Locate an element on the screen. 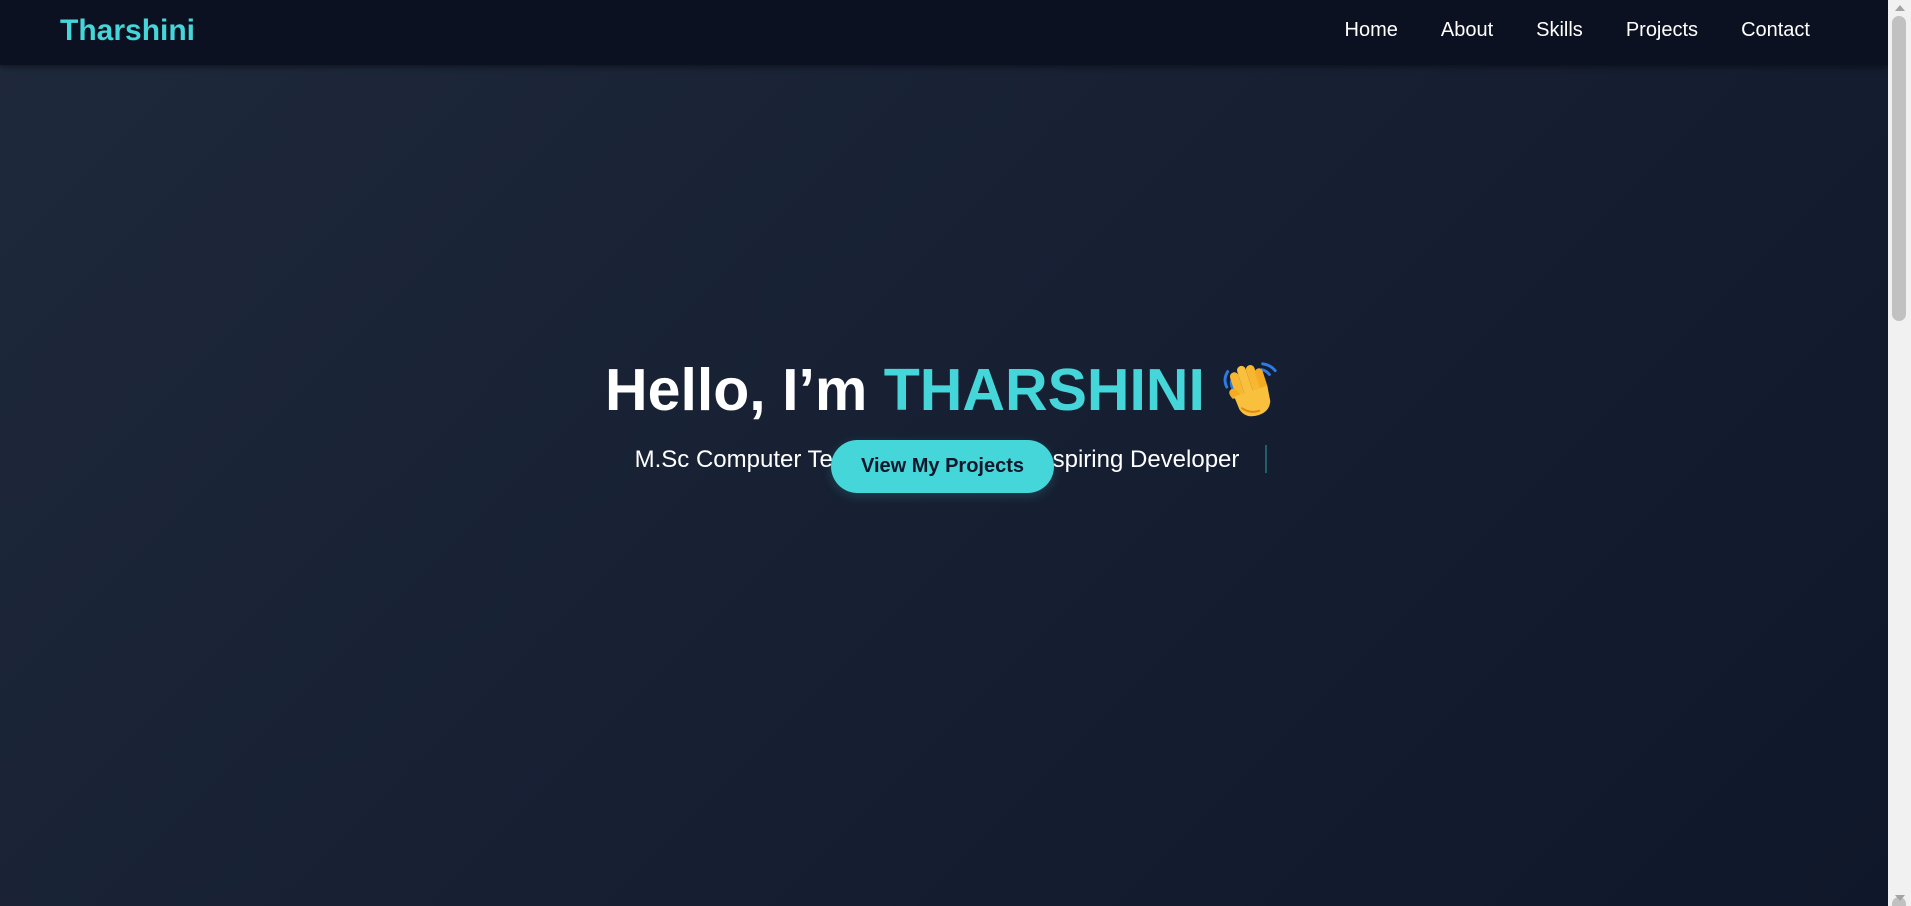 This screenshot has width=1911, height=906. scroll-up-arrow-icon is located at coordinates (1900, 8).